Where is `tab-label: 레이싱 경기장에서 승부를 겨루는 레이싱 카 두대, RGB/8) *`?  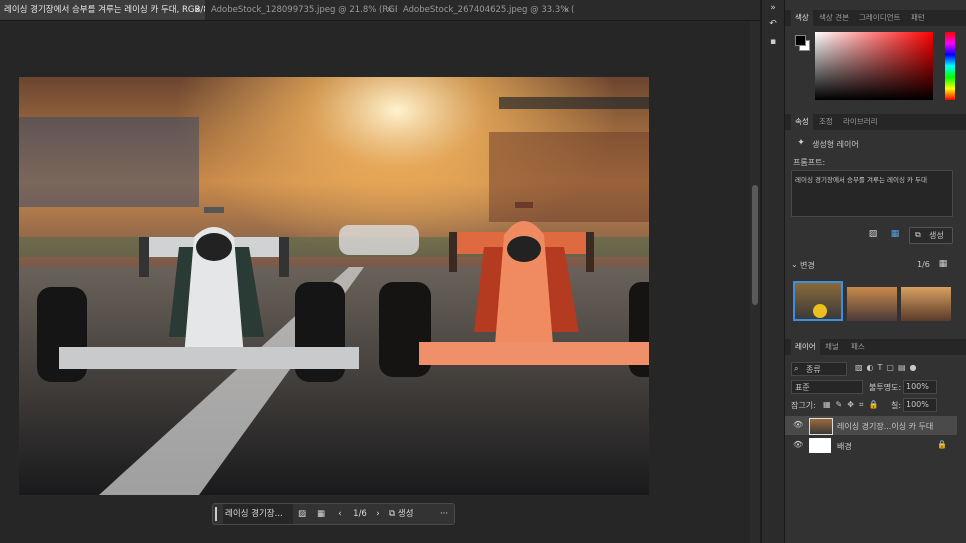
tab-label: 레이싱 경기장에서 승부를 겨루는 레이싱 카 두대, RGB/8) * is located at coordinates (104, 10).